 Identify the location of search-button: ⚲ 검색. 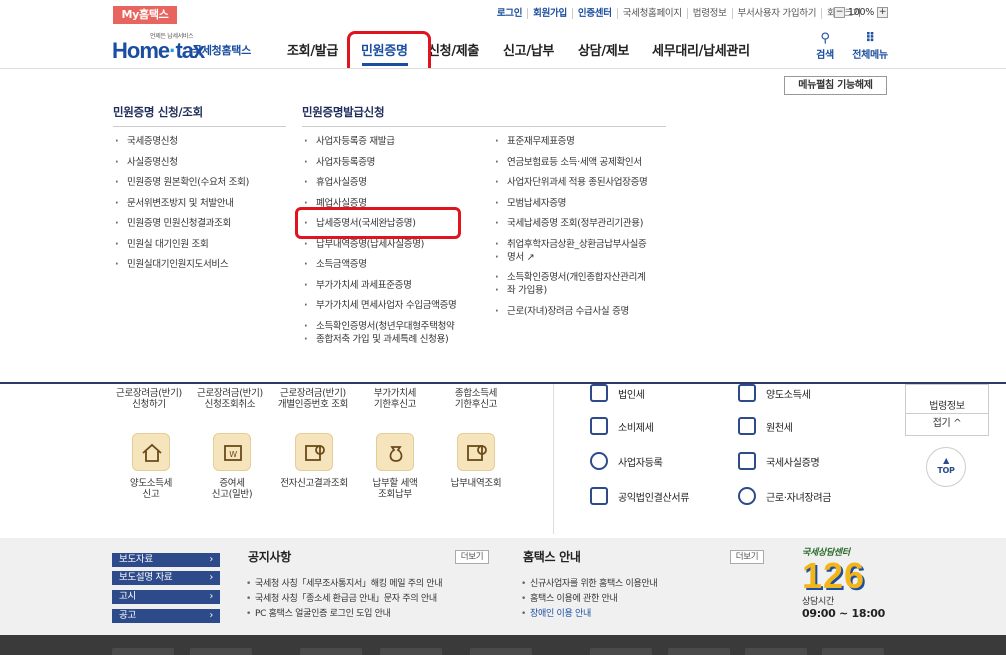
(825, 46).